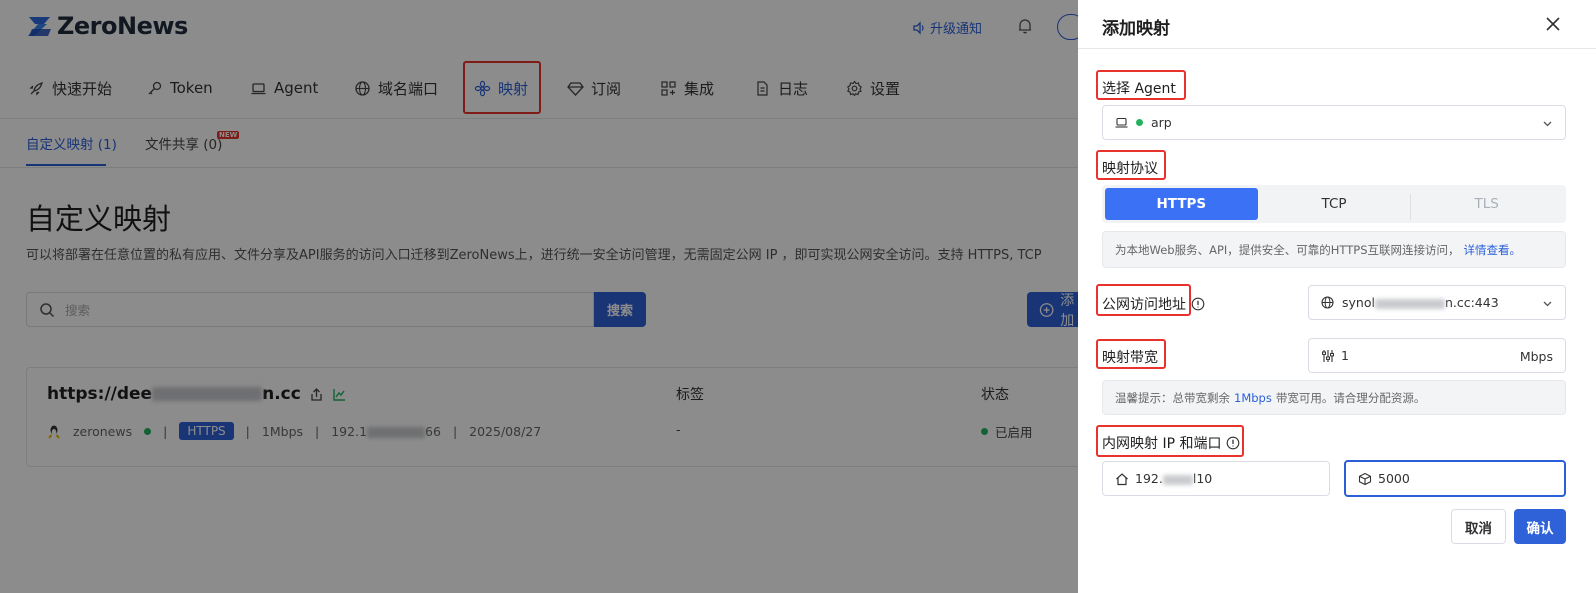 The width and height of the screenshot is (1596, 593). Describe the element at coordinates (1471, 302) in the screenshot. I see `public-address-suffix: n.cc:443` at that location.